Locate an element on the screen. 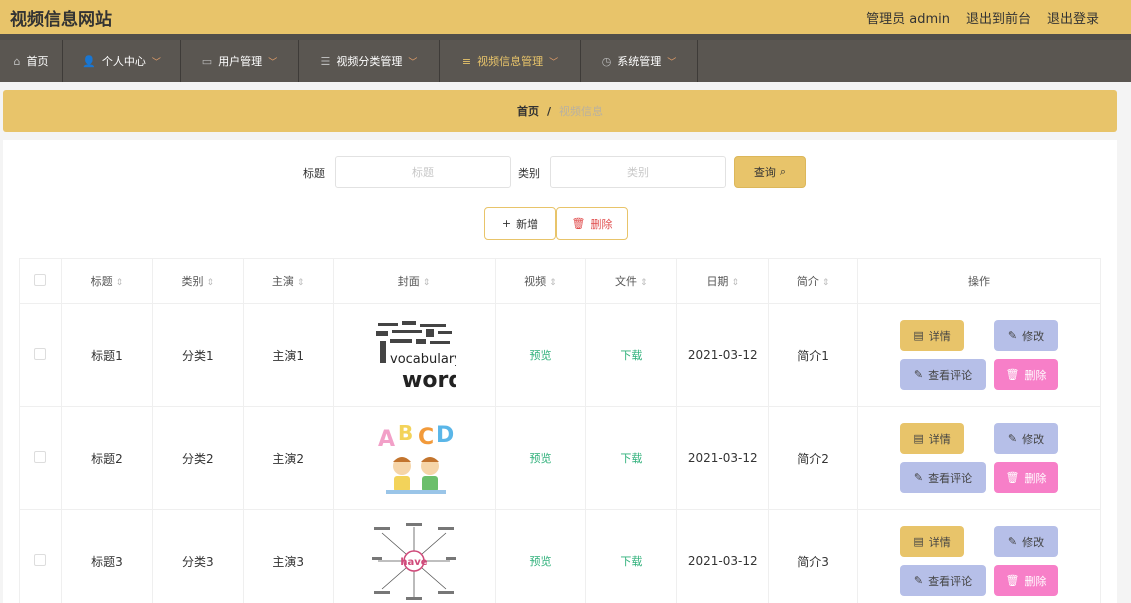  cover-image-have: have is located at coordinates (414, 561).